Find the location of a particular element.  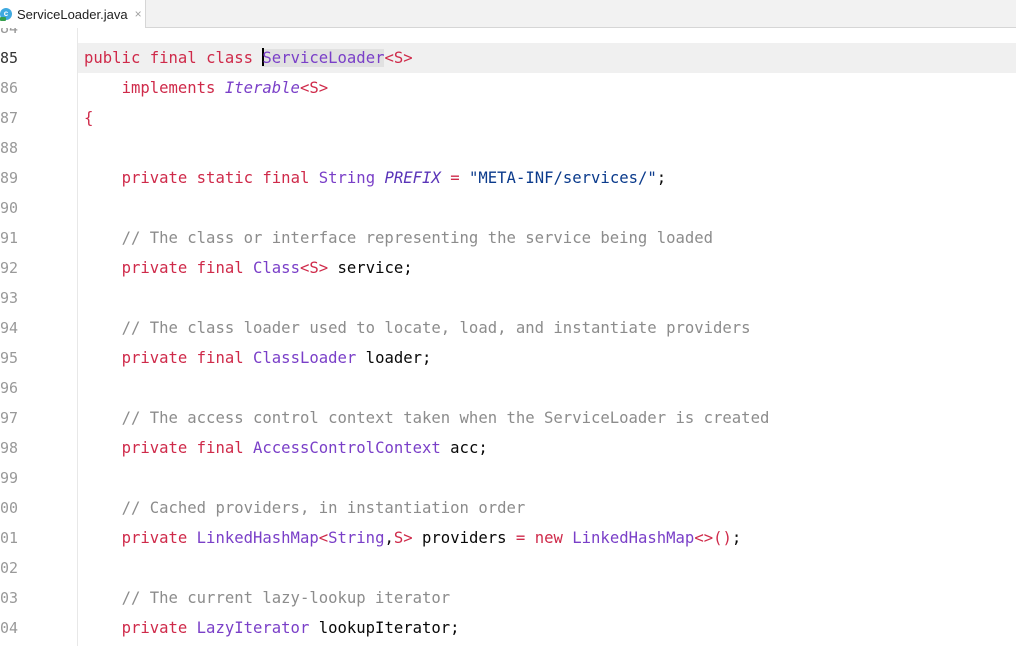

java-class-icon: c is located at coordinates (6, 14).